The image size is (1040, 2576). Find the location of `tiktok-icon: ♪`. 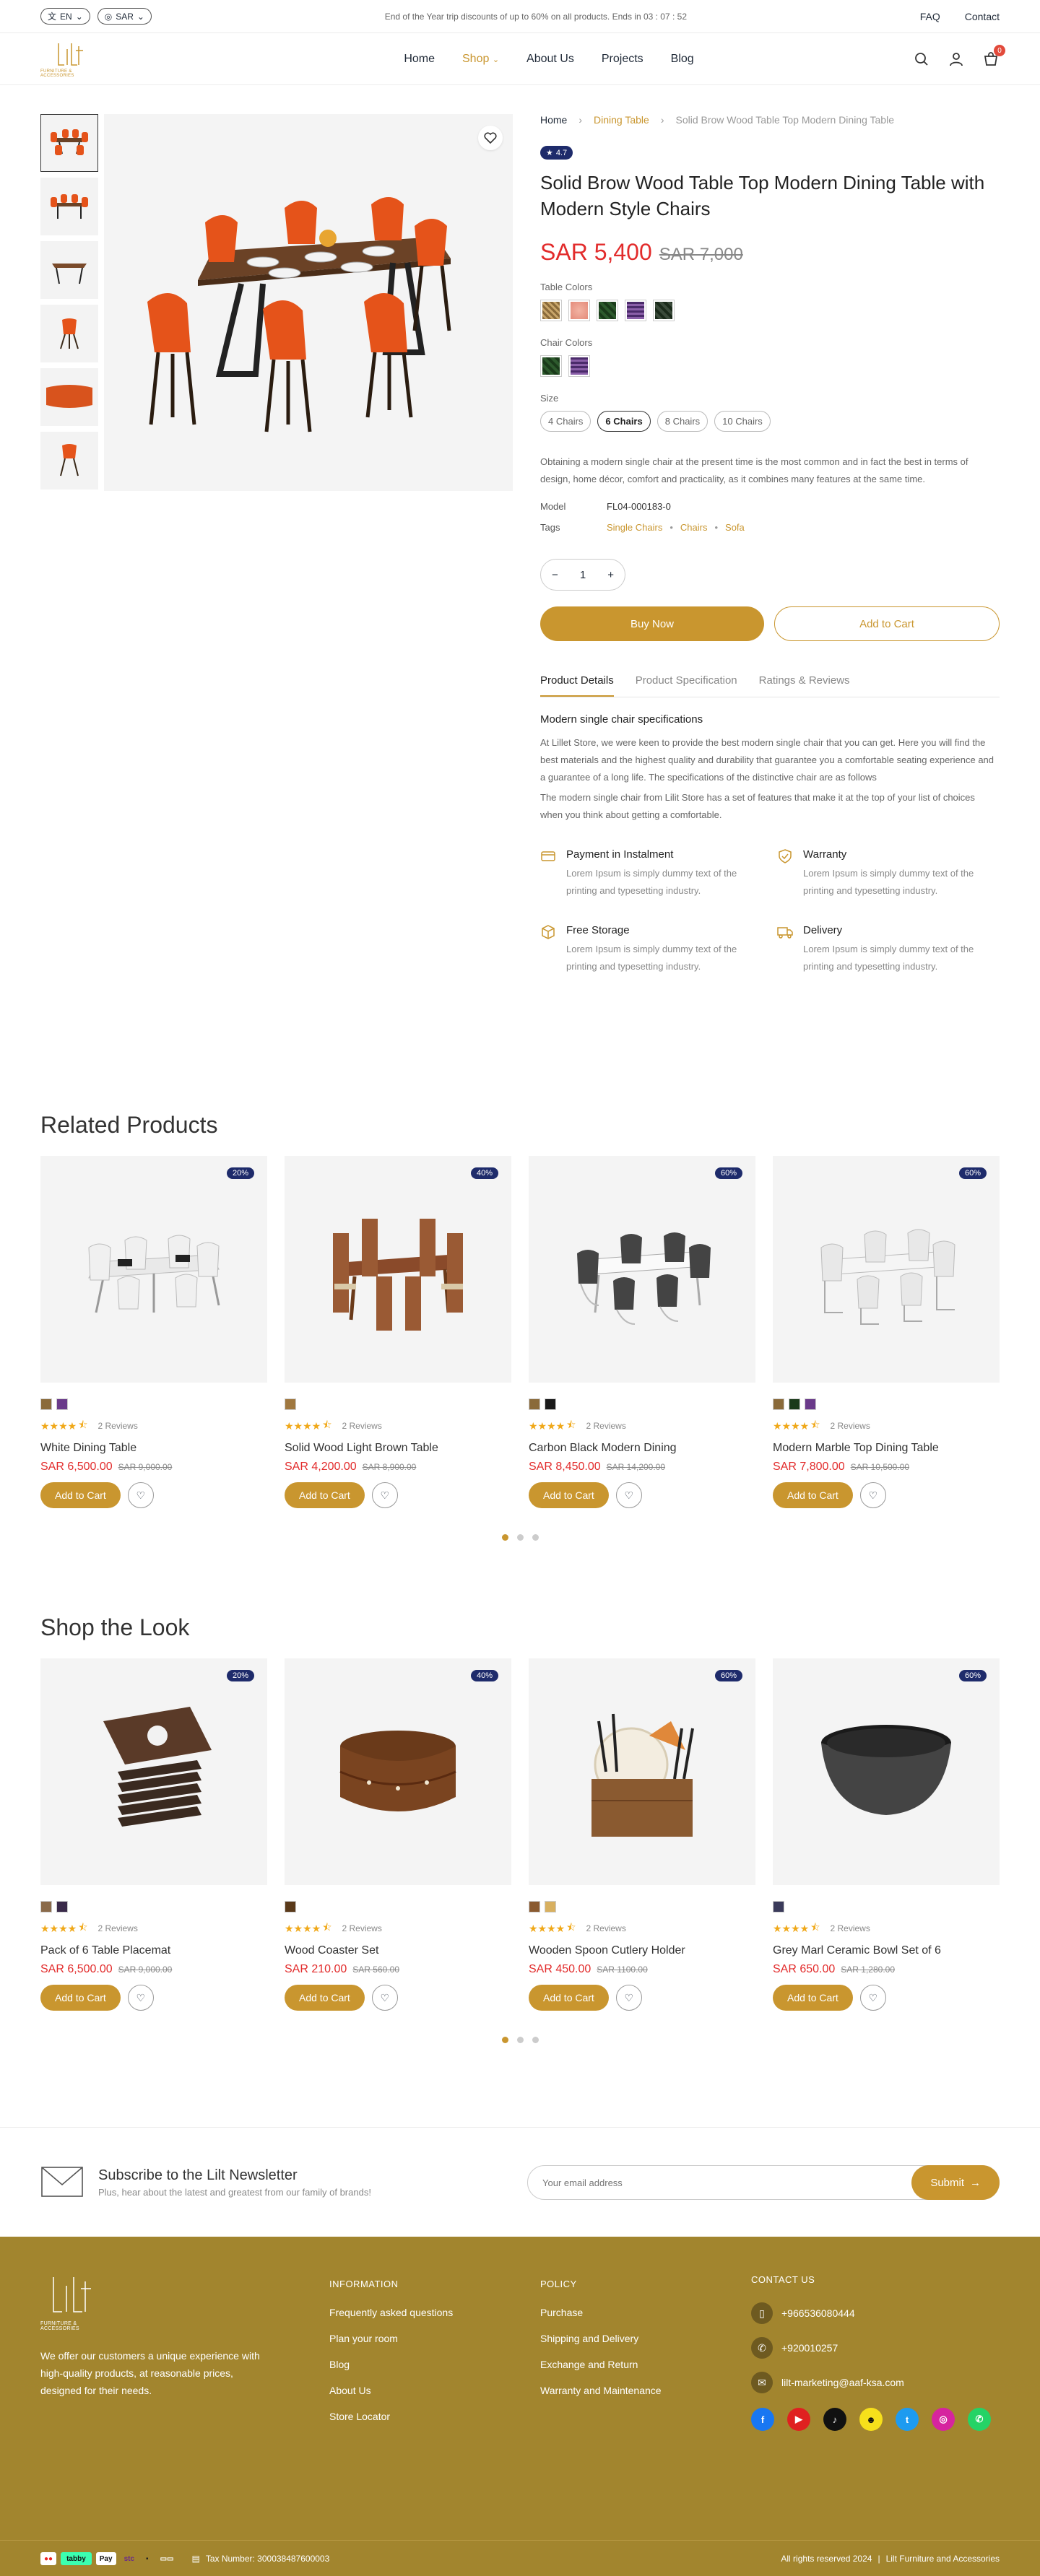

tiktok-icon: ♪ is located at coordinates (834, 2419).